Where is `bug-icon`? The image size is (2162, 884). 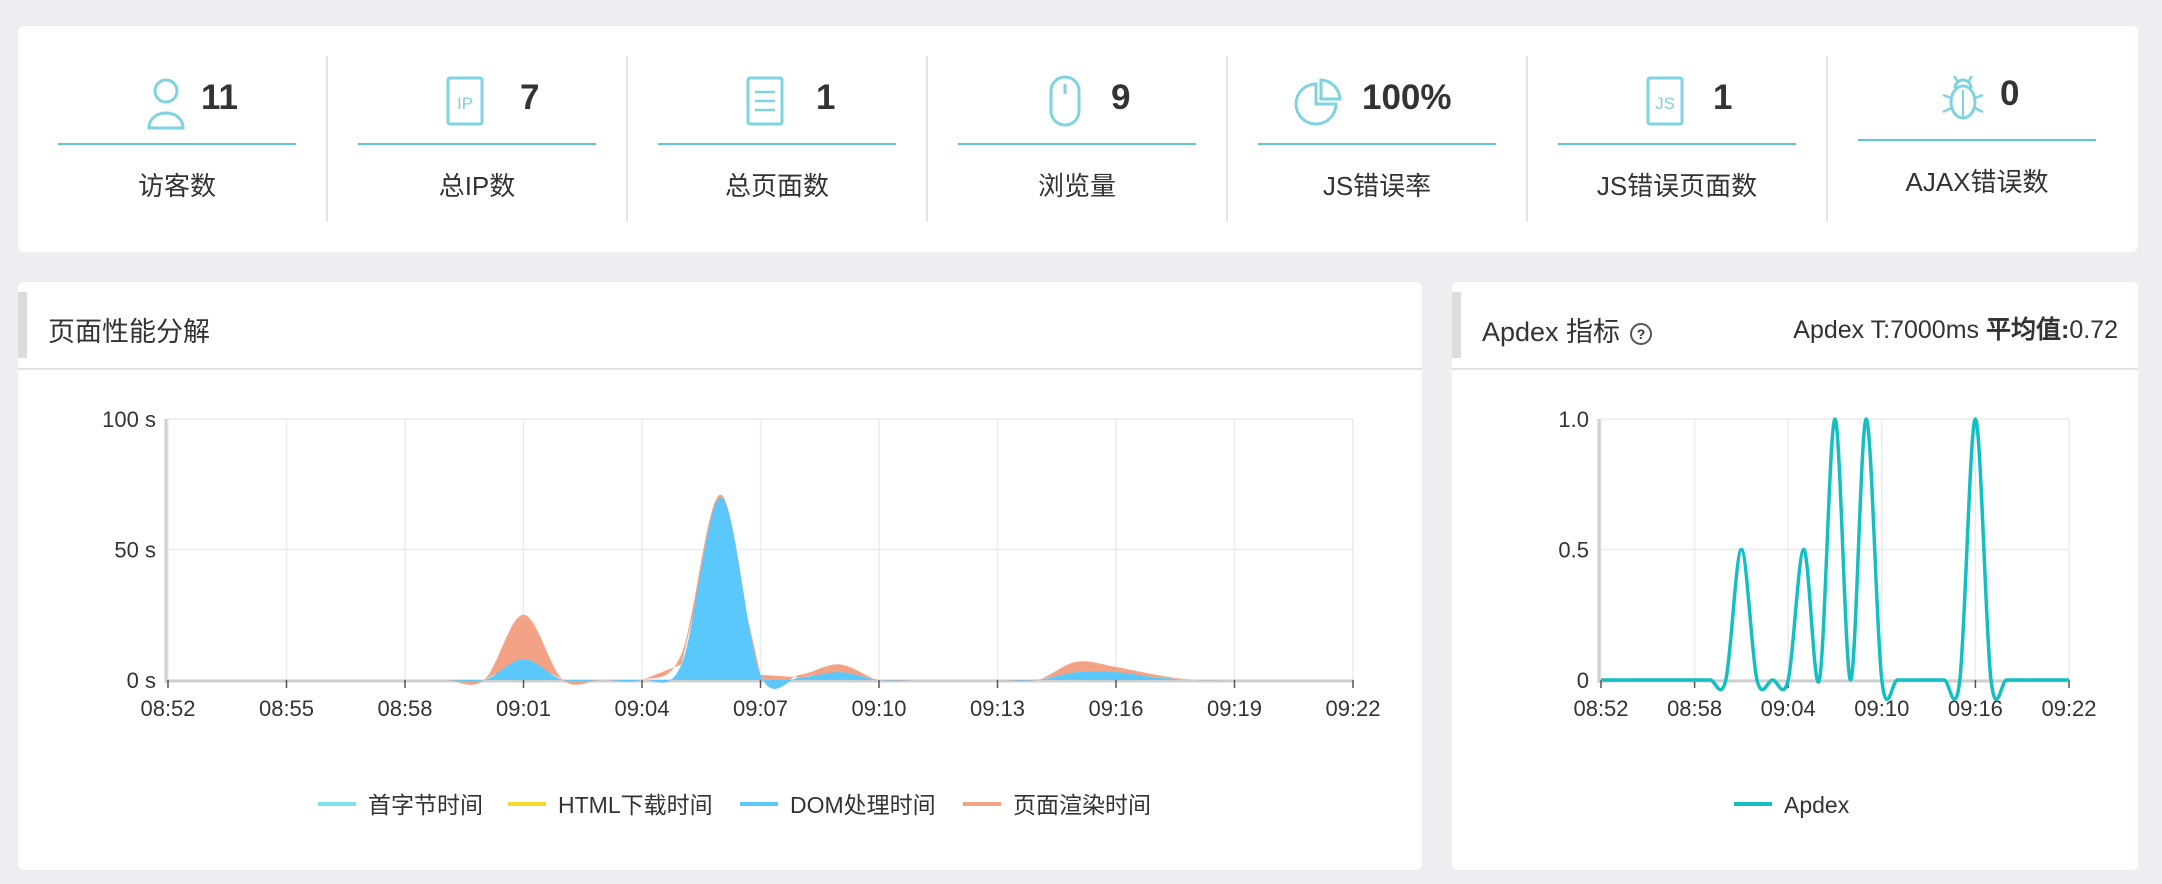 bug-icon is located at coordinates (1963, 97).